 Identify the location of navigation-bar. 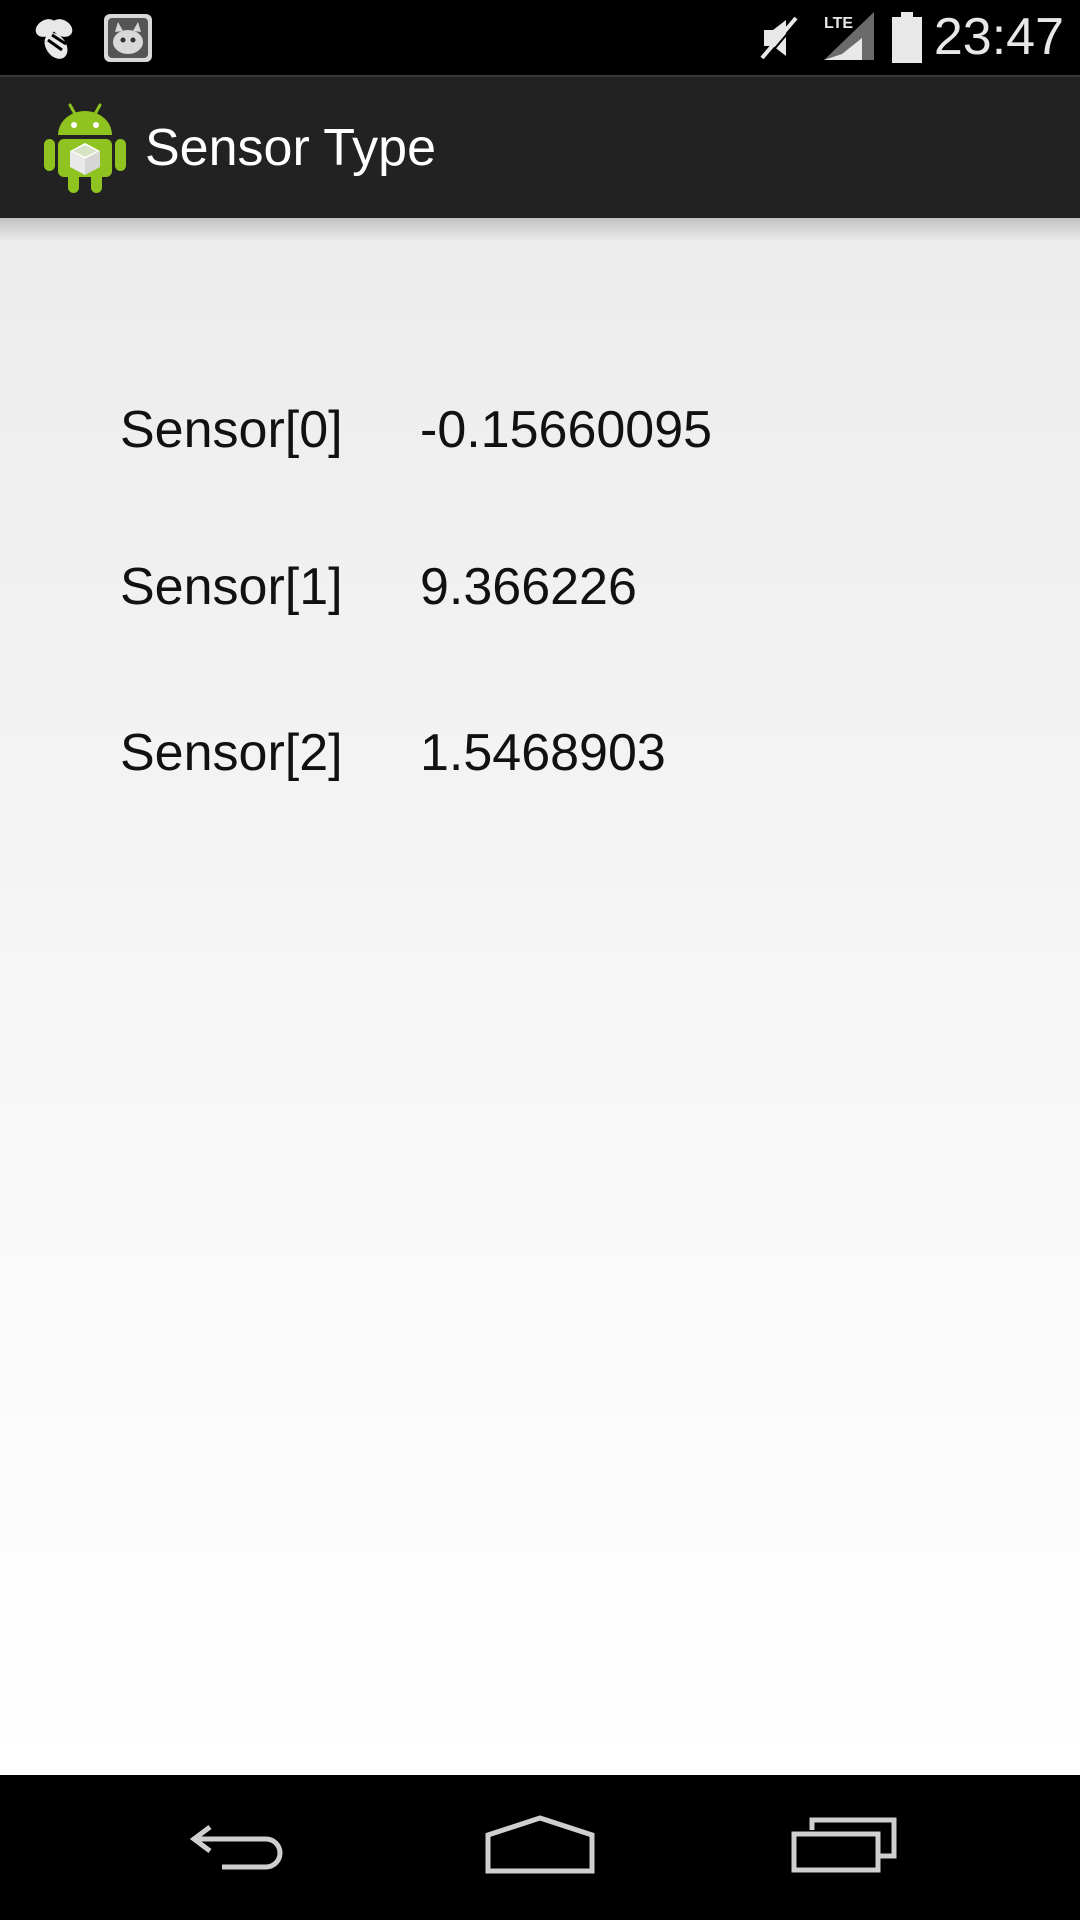
(540, 1847).